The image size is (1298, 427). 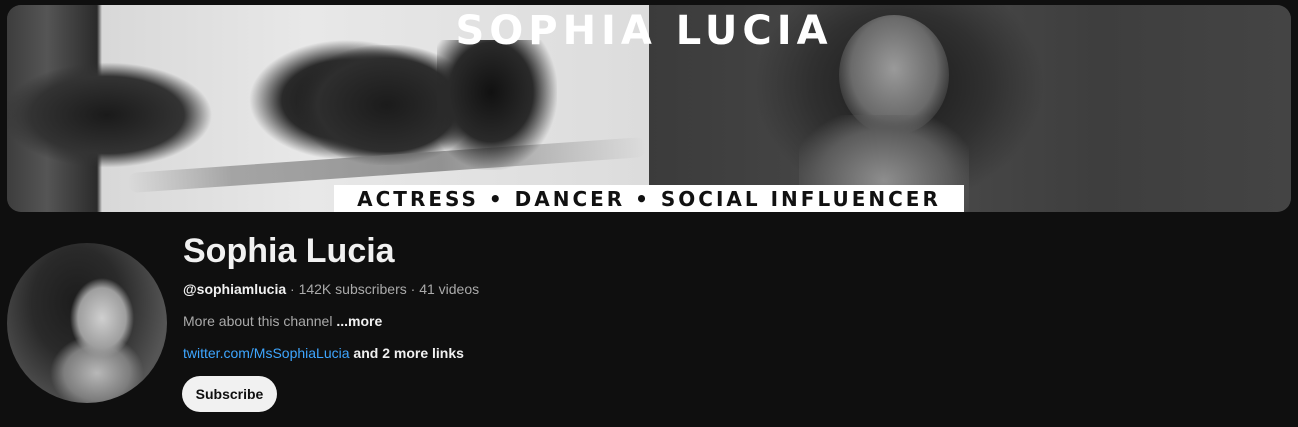 I want to click on about-more-link: ...more, so click(x=359, y=321).